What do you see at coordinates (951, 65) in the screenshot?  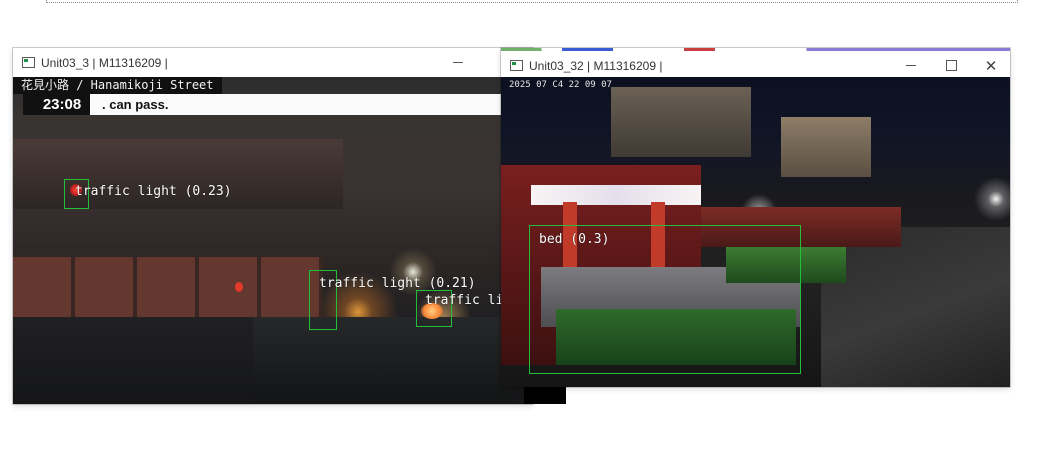 I see `maximize-icon` at bounding box center [951, 65].